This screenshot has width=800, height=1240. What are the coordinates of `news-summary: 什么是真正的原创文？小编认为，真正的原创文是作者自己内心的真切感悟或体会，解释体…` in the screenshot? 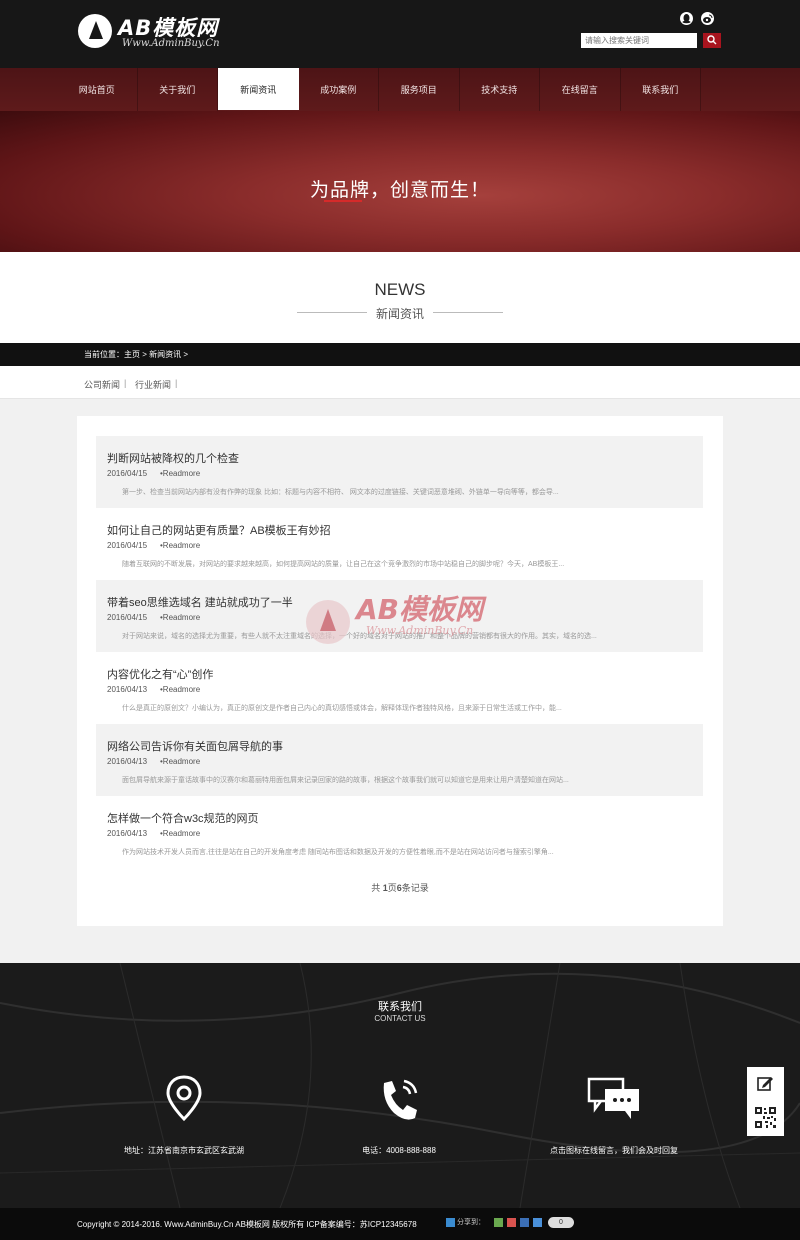 It's located at (342, 708).